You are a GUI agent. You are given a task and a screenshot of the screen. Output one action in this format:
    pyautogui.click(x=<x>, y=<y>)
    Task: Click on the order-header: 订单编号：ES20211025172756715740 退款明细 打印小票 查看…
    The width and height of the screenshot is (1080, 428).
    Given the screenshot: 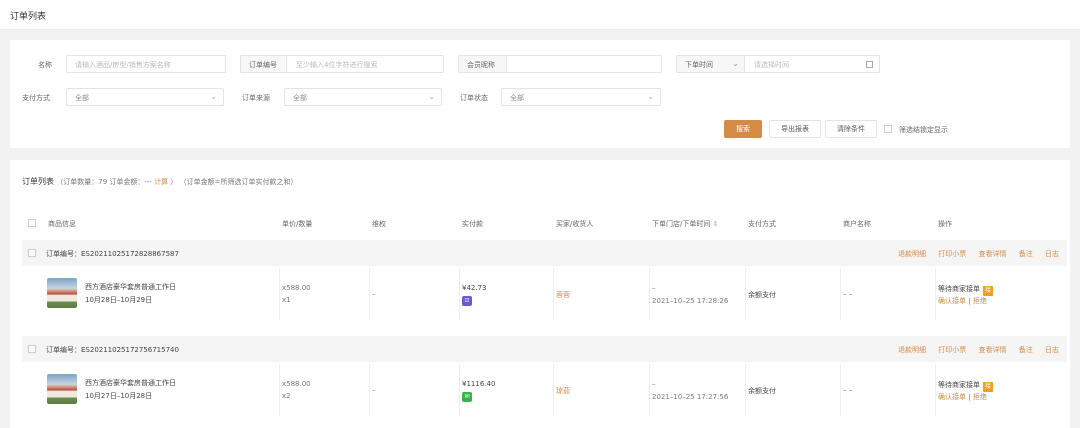 What is the action you would take?
    pyautogui.click(x=544, y=349)
    